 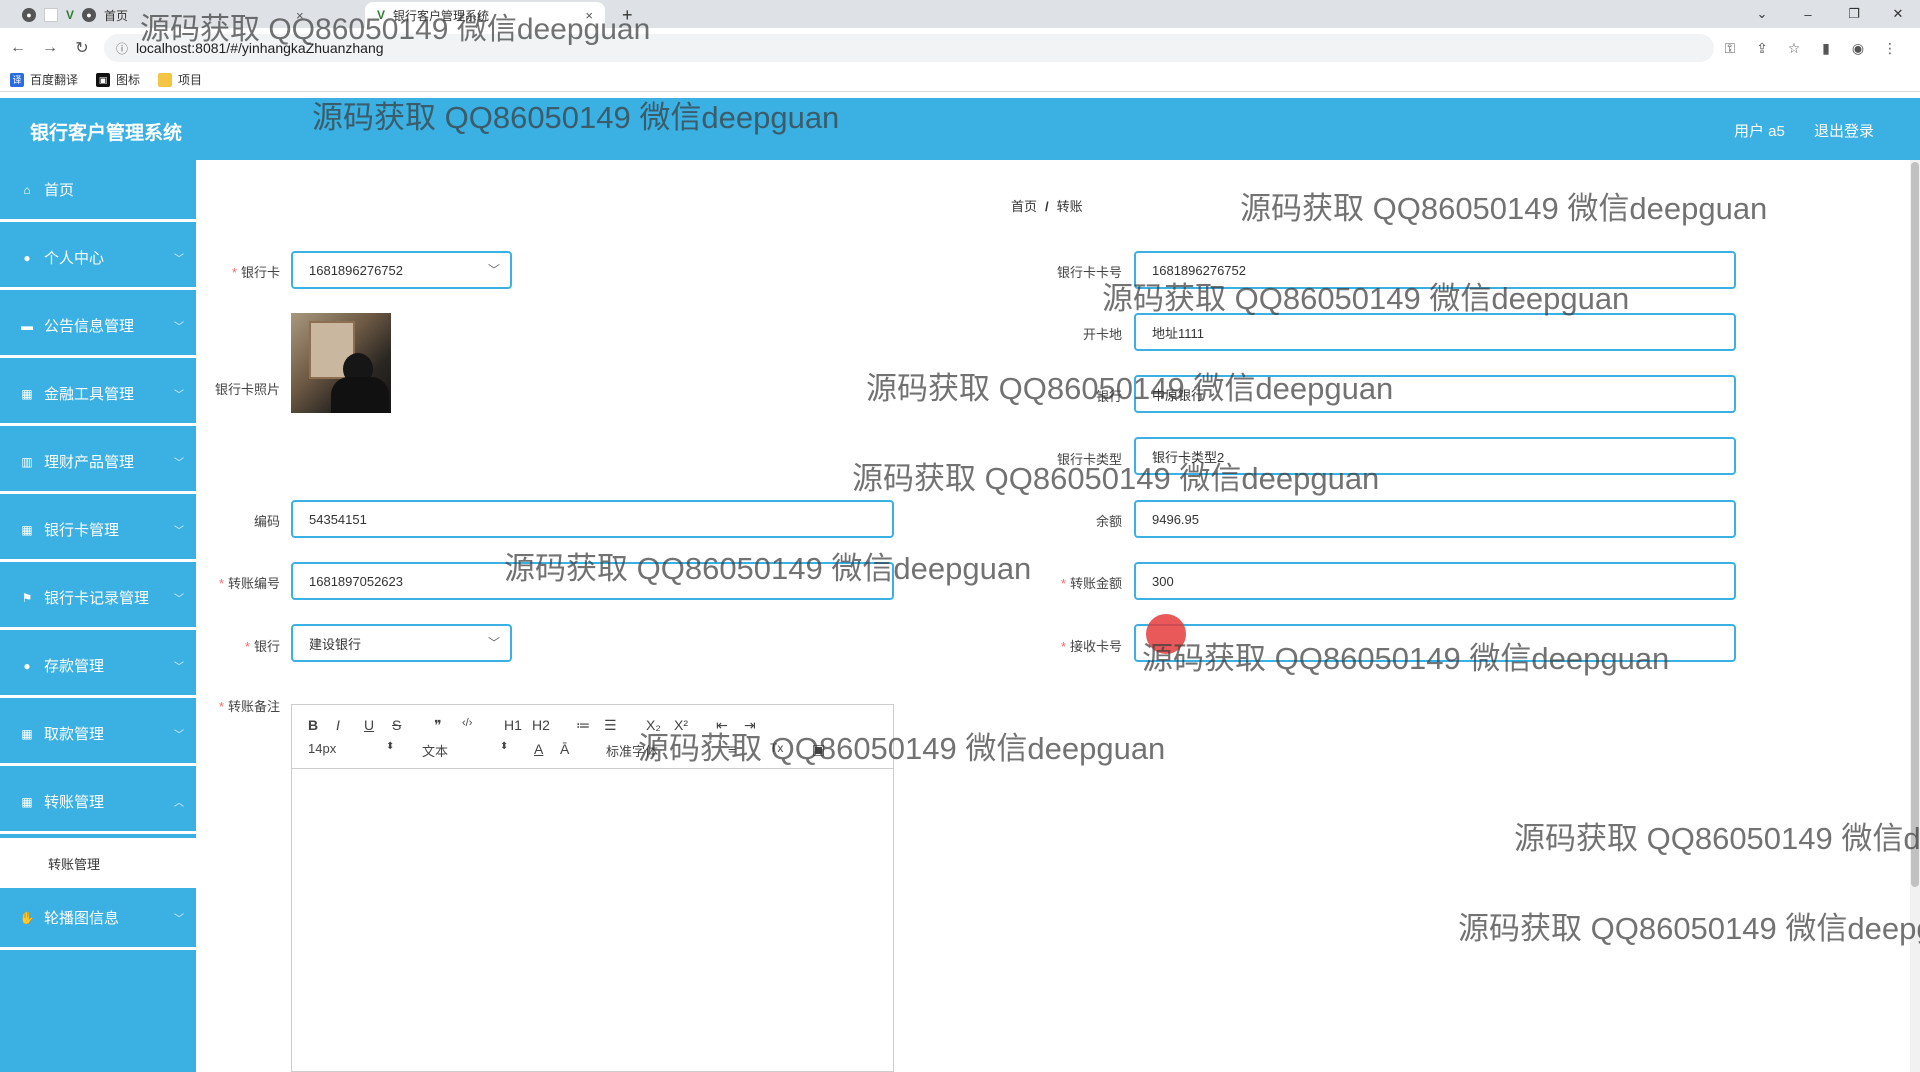 What do you see at coordinates (341, 363) in the screenshot?
I see `card-photo-image` at bounding box center [341, 363].